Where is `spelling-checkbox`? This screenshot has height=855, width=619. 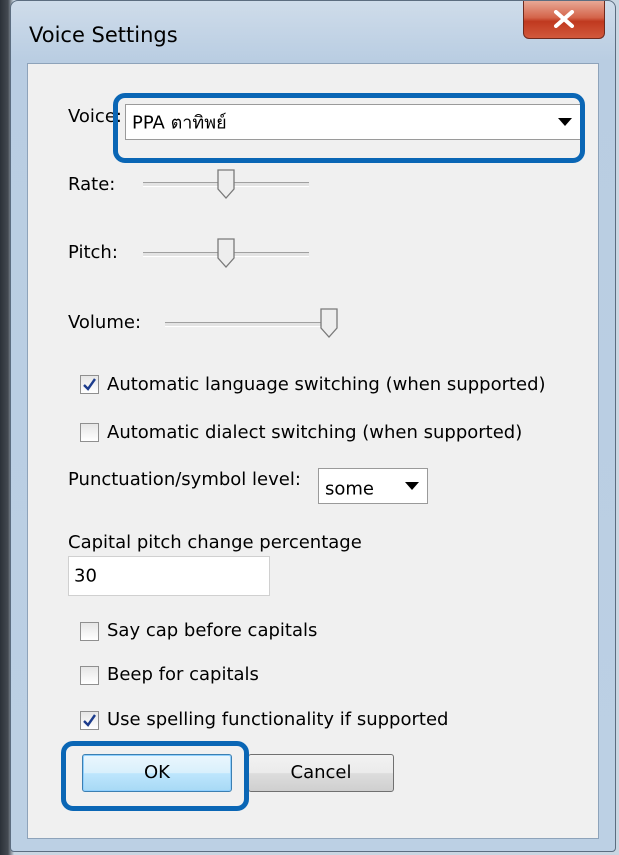
spelling-checkbox is located at coordinates (89, 720).